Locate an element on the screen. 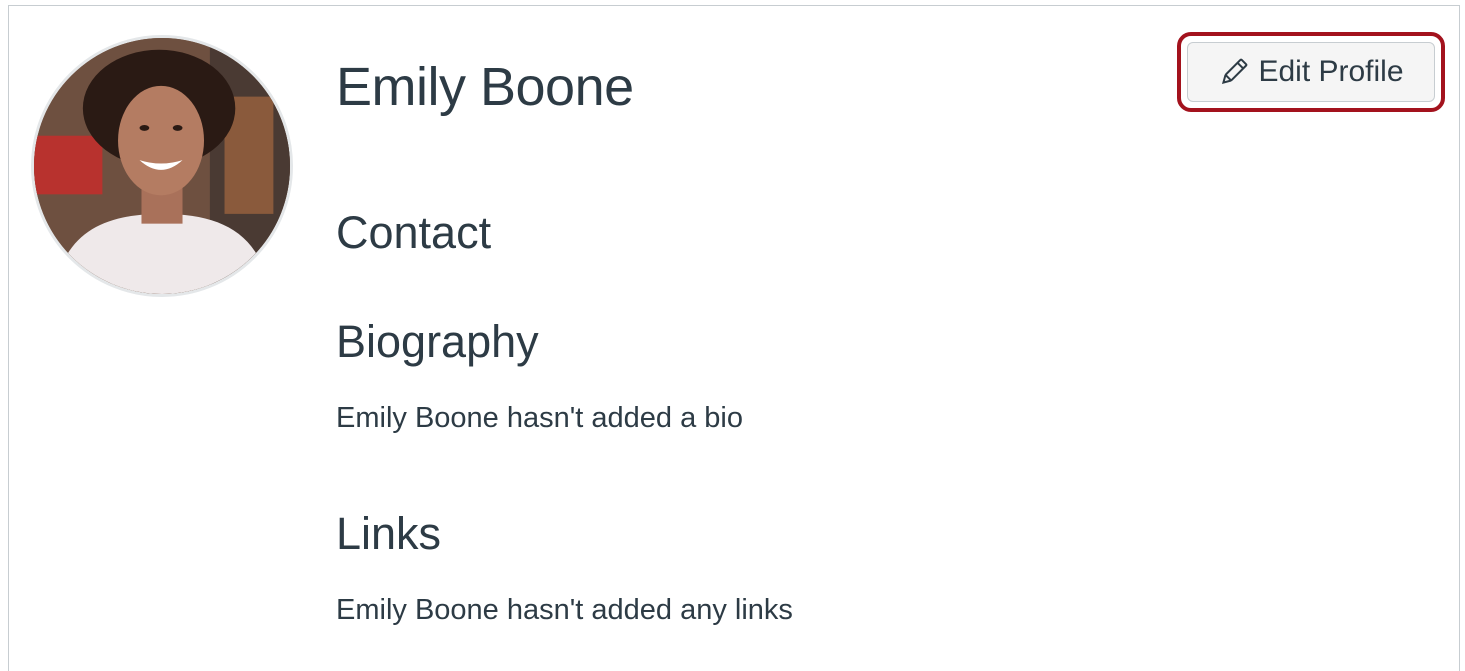 This screenshot has width=1465, height=671. pencil-icon is located at coordinates (1234, 72).